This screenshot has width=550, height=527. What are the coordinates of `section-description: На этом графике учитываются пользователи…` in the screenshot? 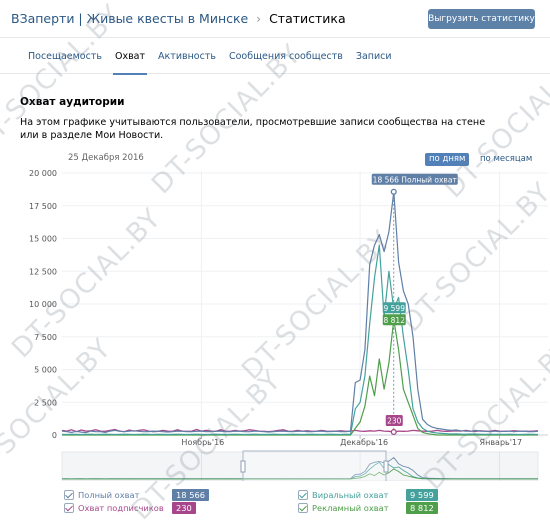 It's located at (253, 129).